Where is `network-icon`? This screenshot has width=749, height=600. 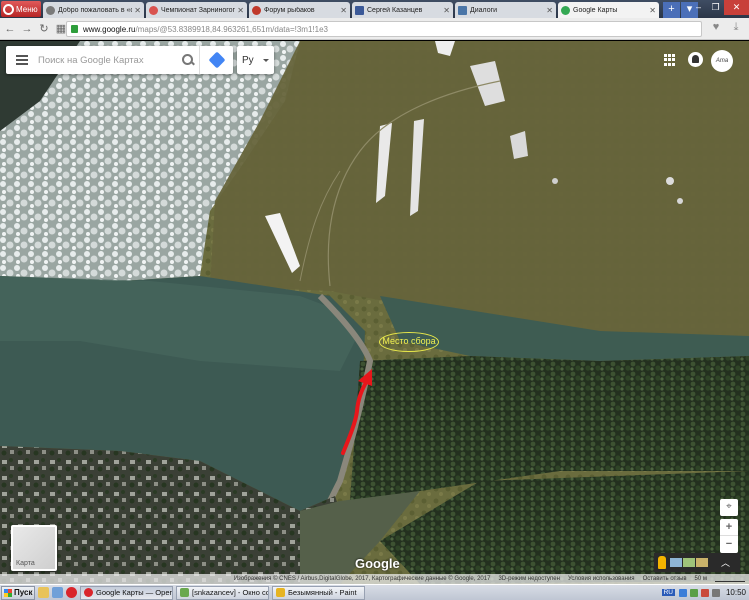 network-icon is located at coordinates (682, 592).